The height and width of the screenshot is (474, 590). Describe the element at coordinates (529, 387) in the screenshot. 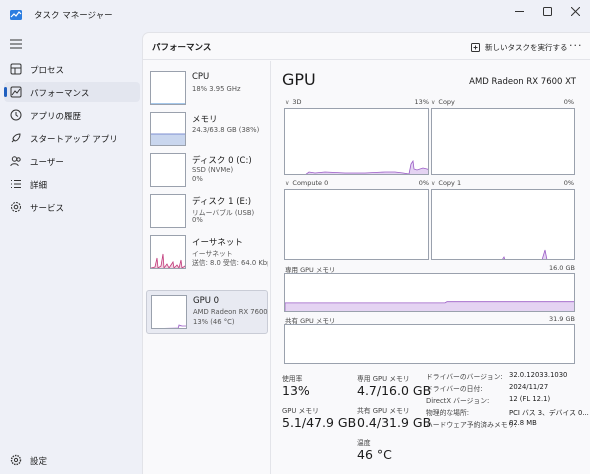

I see `driver-date-value: 2024/11/27` at that location.